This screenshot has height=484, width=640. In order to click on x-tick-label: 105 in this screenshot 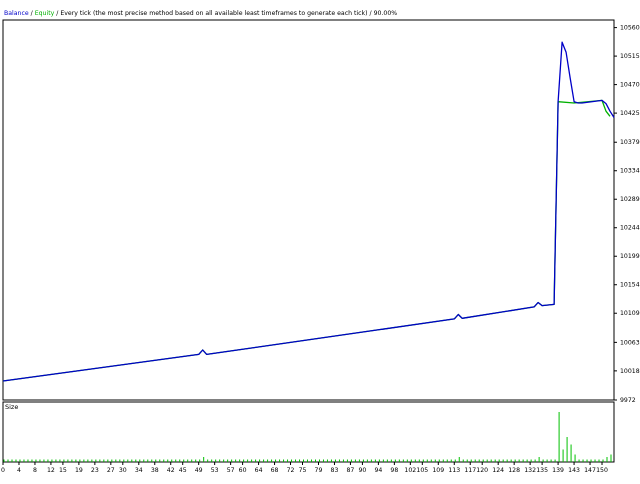, I will do `click(422, 470)`.